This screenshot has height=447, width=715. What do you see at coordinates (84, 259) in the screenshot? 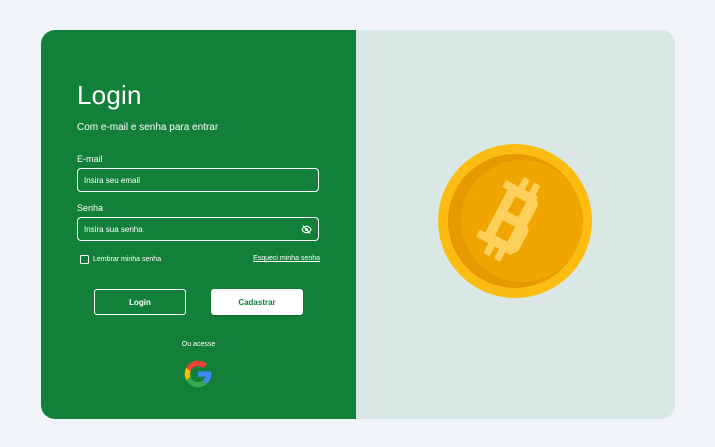
I see `remember-checkbox` at bounding box center [84, 259].